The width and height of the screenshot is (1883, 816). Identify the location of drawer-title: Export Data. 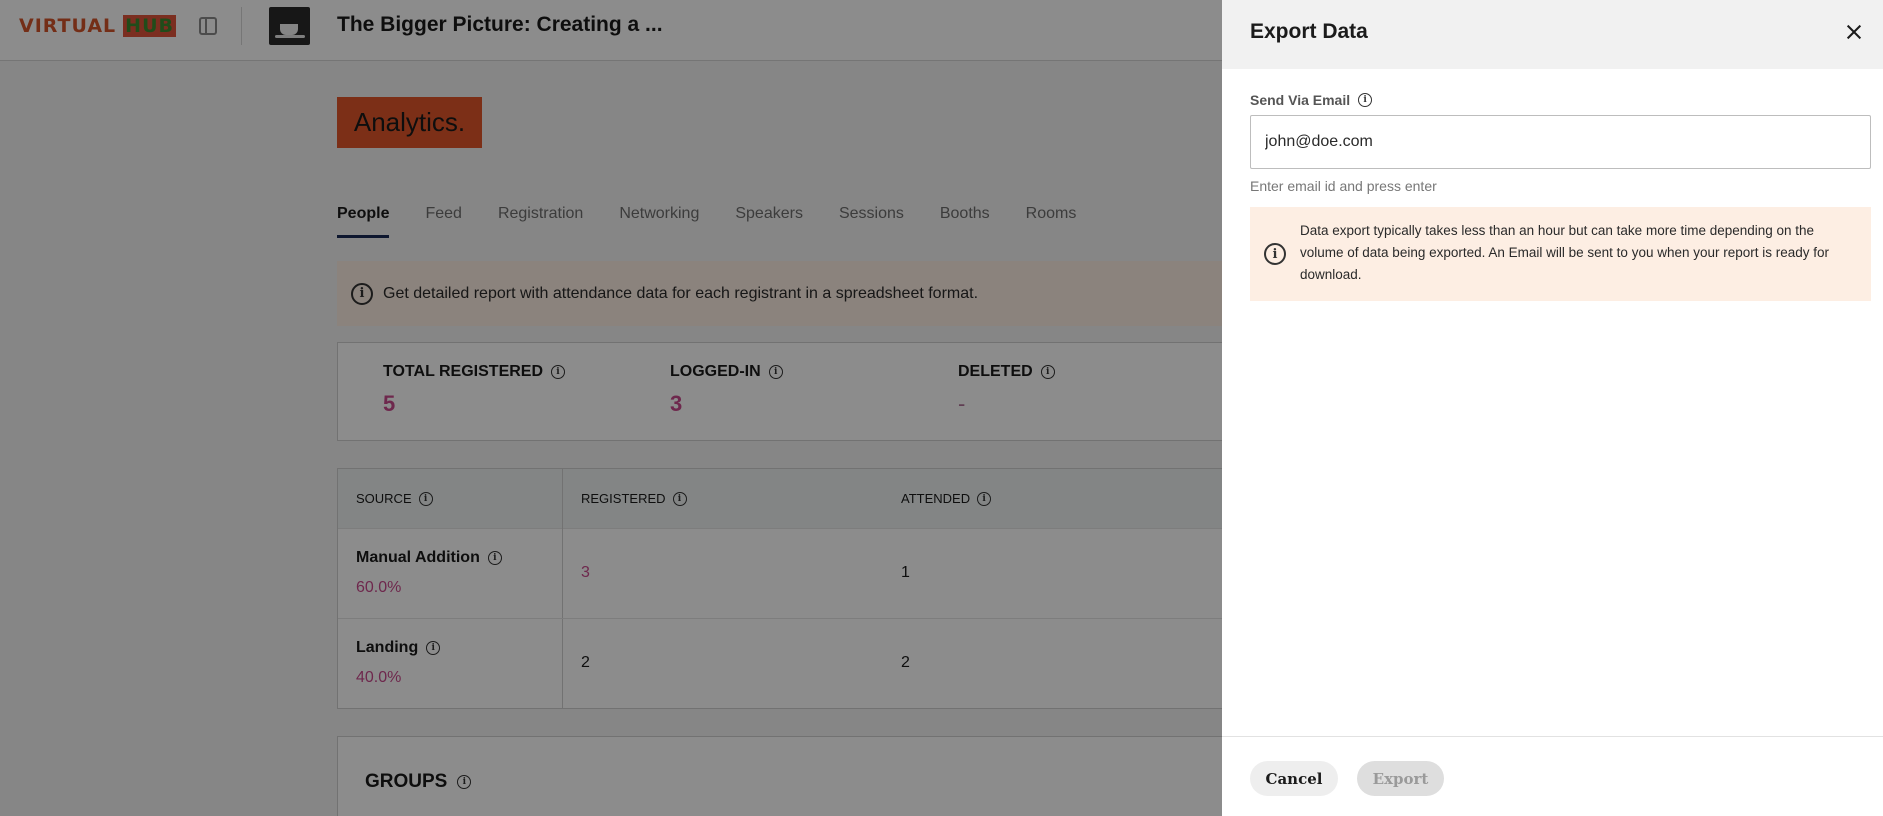
(1309, 31).